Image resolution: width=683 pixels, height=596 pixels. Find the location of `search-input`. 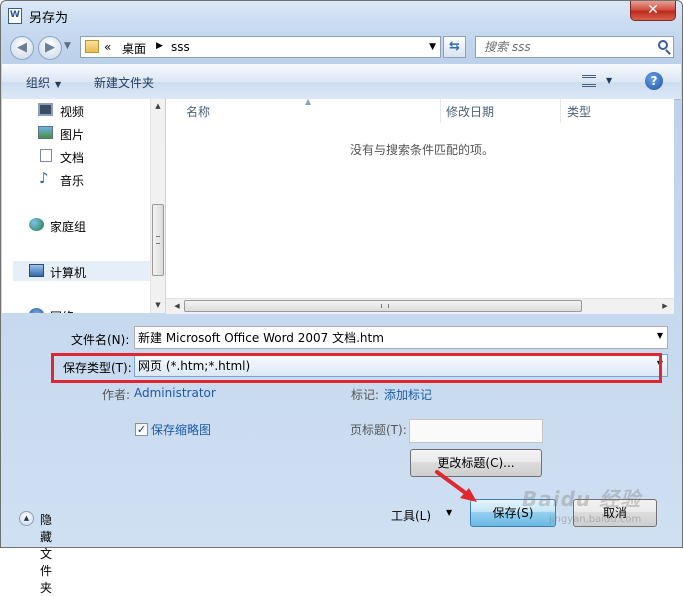

search-input is located at coordinates (565, 47).